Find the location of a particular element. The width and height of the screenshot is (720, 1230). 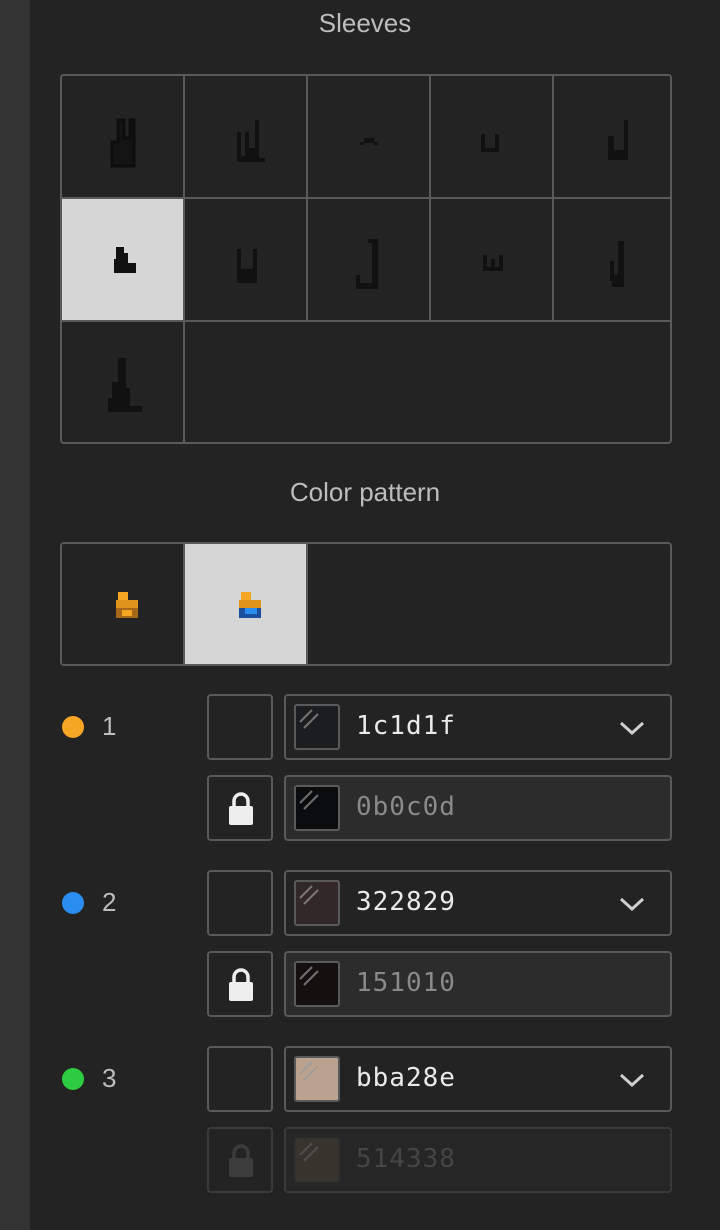

color-3-number: 3 is located at coordinates (109, 1078).